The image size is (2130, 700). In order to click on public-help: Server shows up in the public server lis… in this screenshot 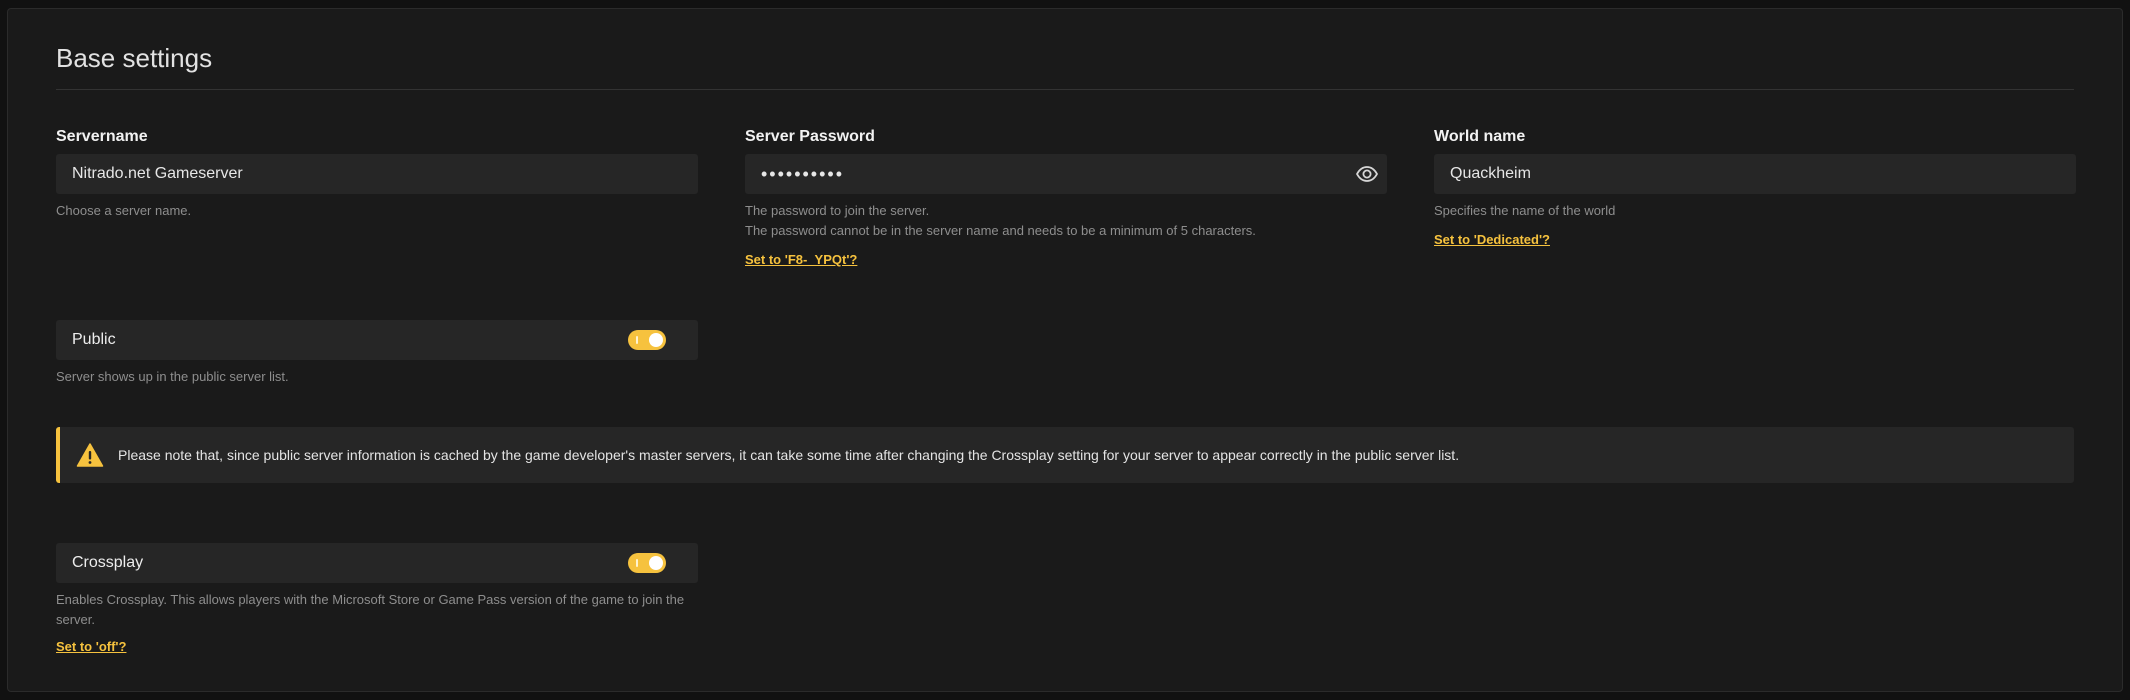, I will do `click(377, 377)`.